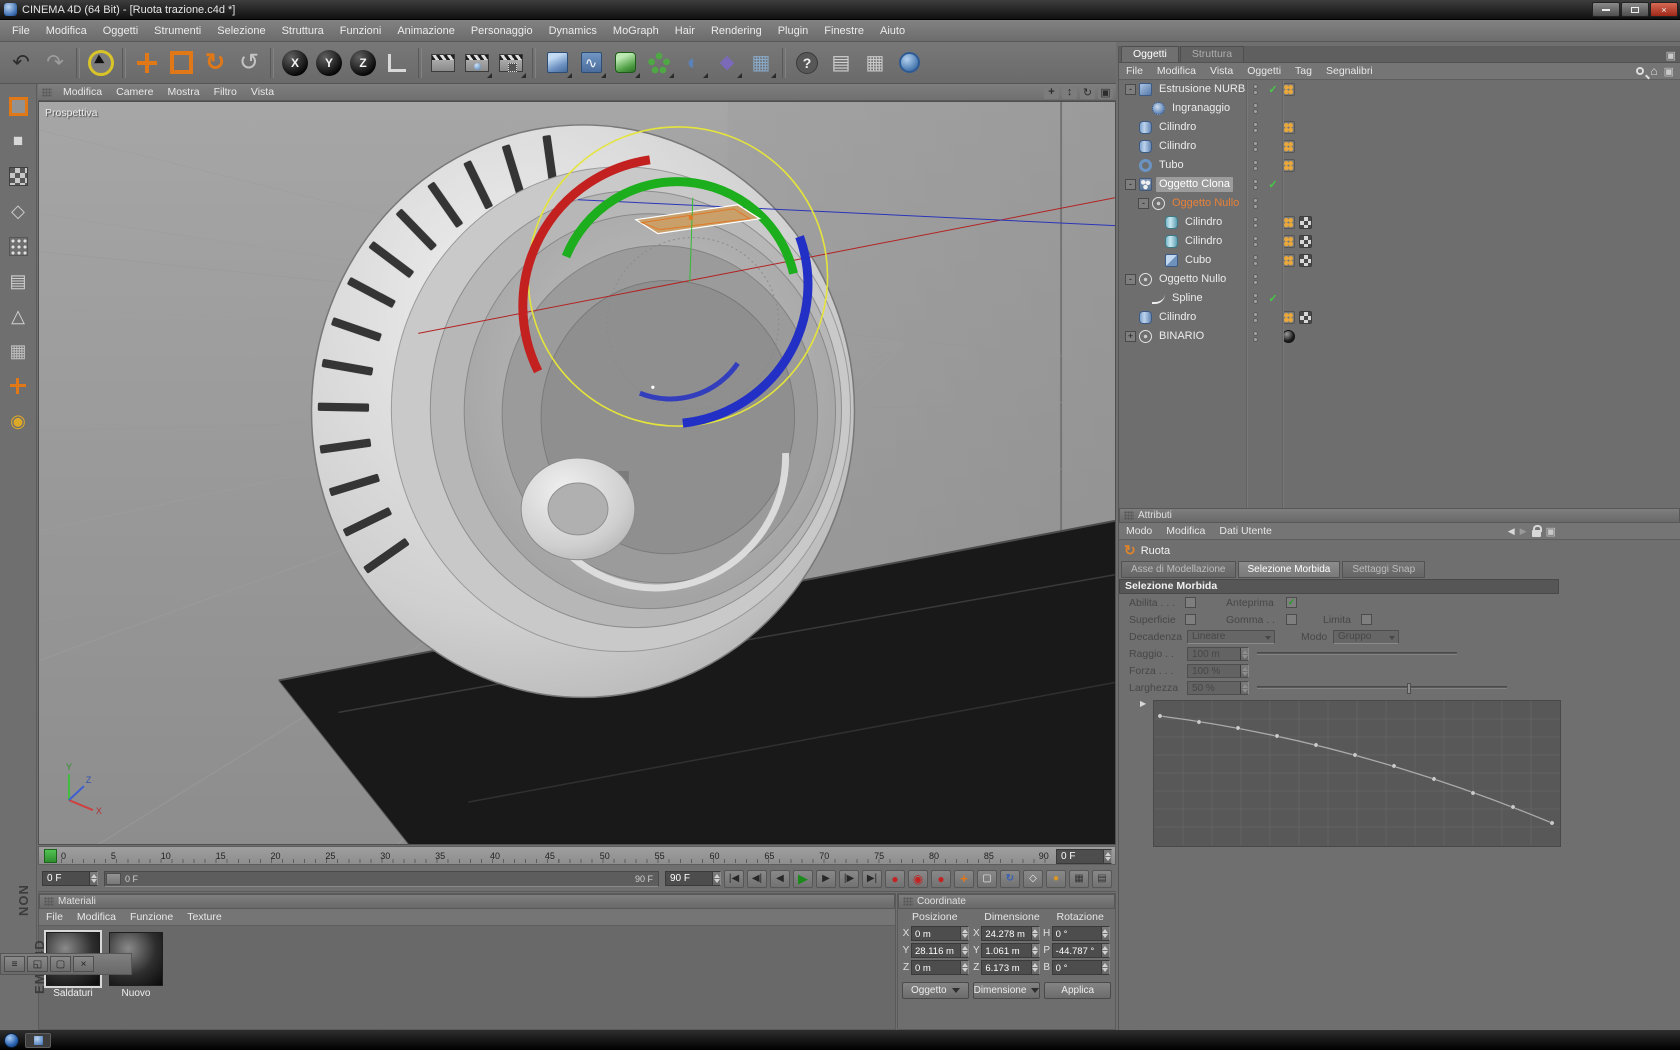  What do you see at coordinates (477, 63) in the screenshot?
I see `render-picture-viewer-button` at bounding box center [477, 63].